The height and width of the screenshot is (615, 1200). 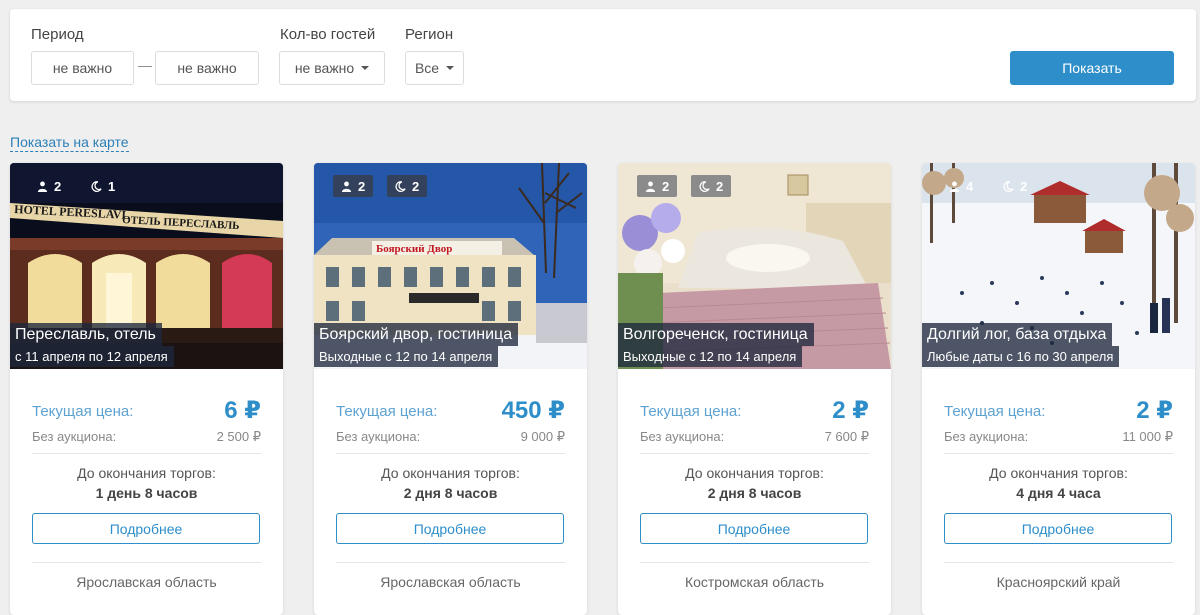 I want to click on date-to-field: не важно, so click(x=207, y=68).